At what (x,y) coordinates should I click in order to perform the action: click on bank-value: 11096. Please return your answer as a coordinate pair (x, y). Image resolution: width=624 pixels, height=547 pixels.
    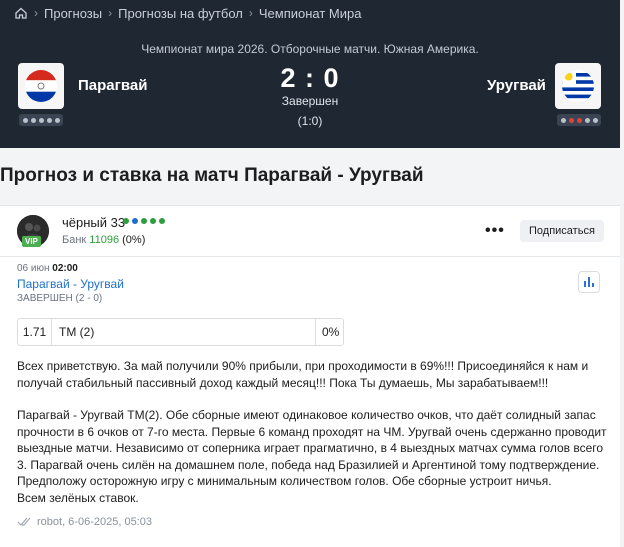
    Looking at the image, I should click on (104, 240).